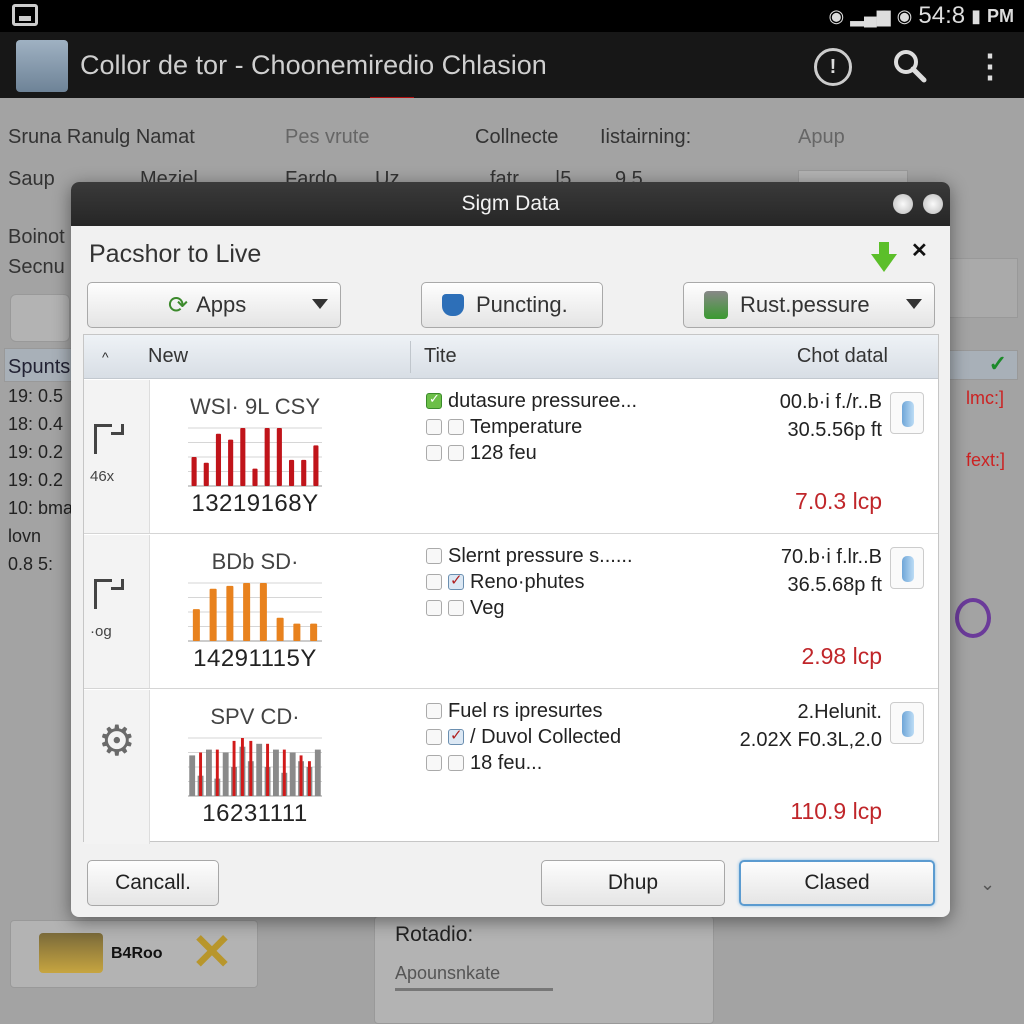 The width and height of the screenshot is (1024, 1024). Describe the element at coordinates (831, 571) in the screenshot. I see `row-values: 70.b·i f.lr..B 36.5.68p ft` at that location.